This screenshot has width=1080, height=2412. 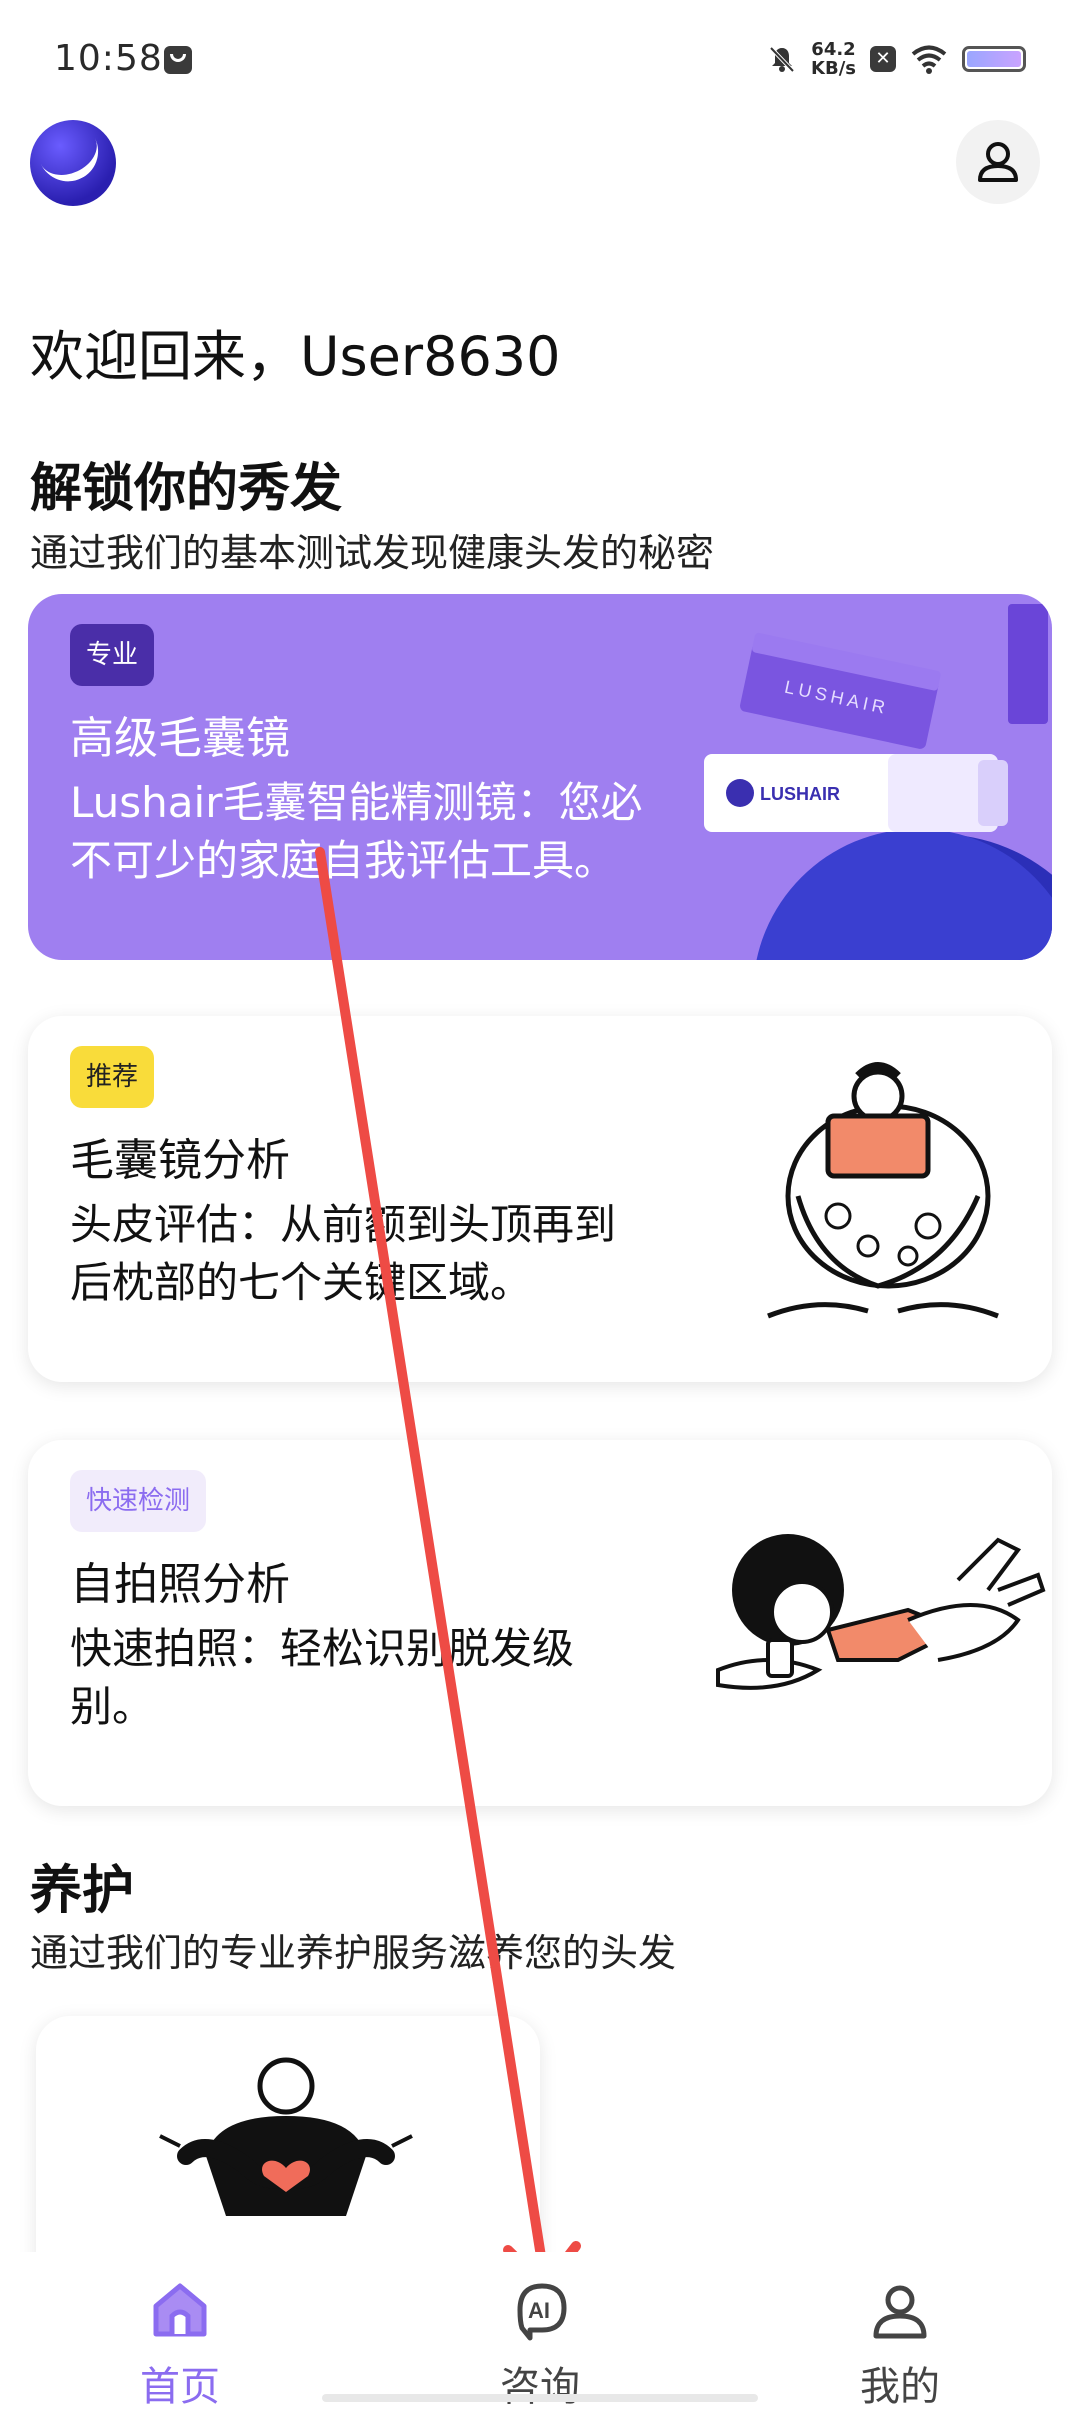 What do you see at coordinates (112, 1077) in the screenshot?
I see `badge-recommended: 推荐` at bounding box center [112, 1077].